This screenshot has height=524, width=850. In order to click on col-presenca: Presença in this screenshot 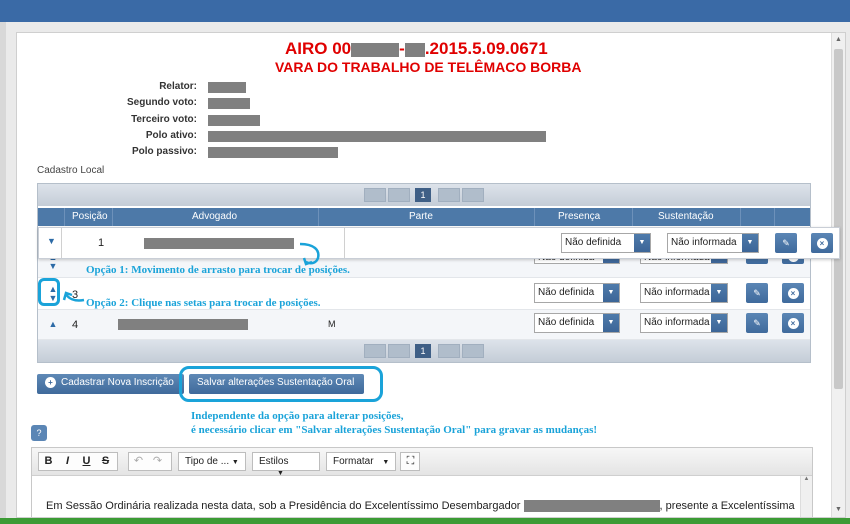, I will do `click(579, 216)`.